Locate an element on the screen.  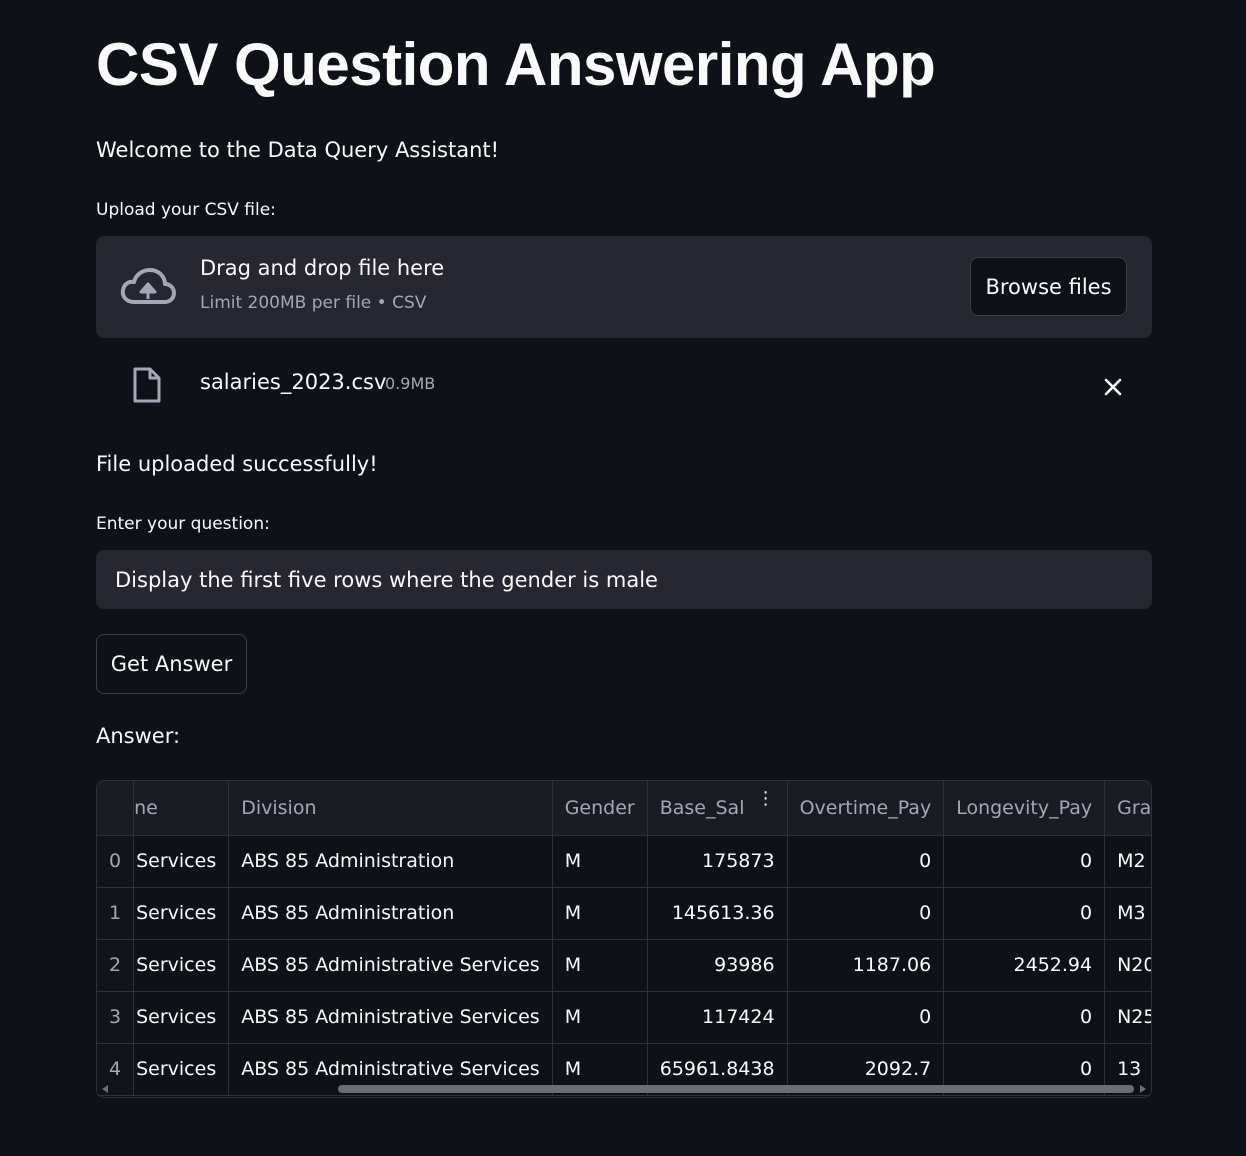
upload-label: Upload your CSV file: is located at coordinates (186, 210).